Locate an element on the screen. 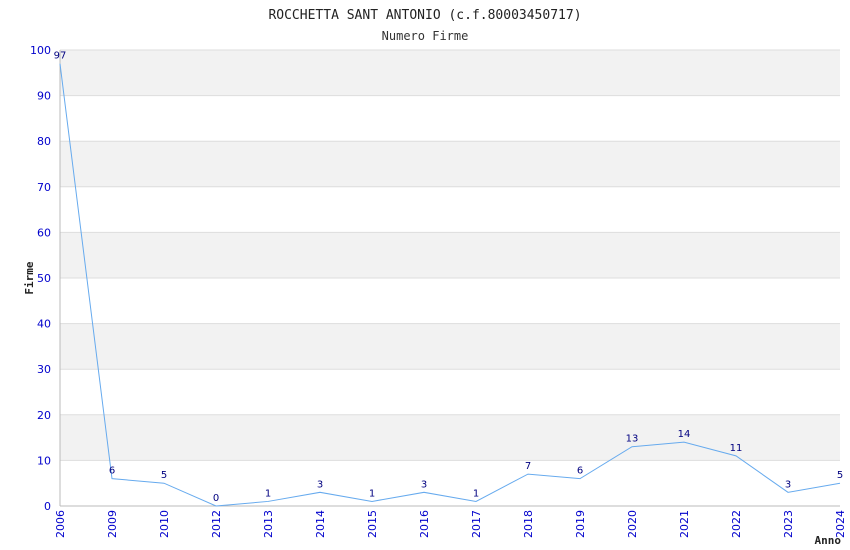 Image resolution: width=850 pixels, height=550 pixels. x-tick-label: 2023 is located at coordinates (788, 524).